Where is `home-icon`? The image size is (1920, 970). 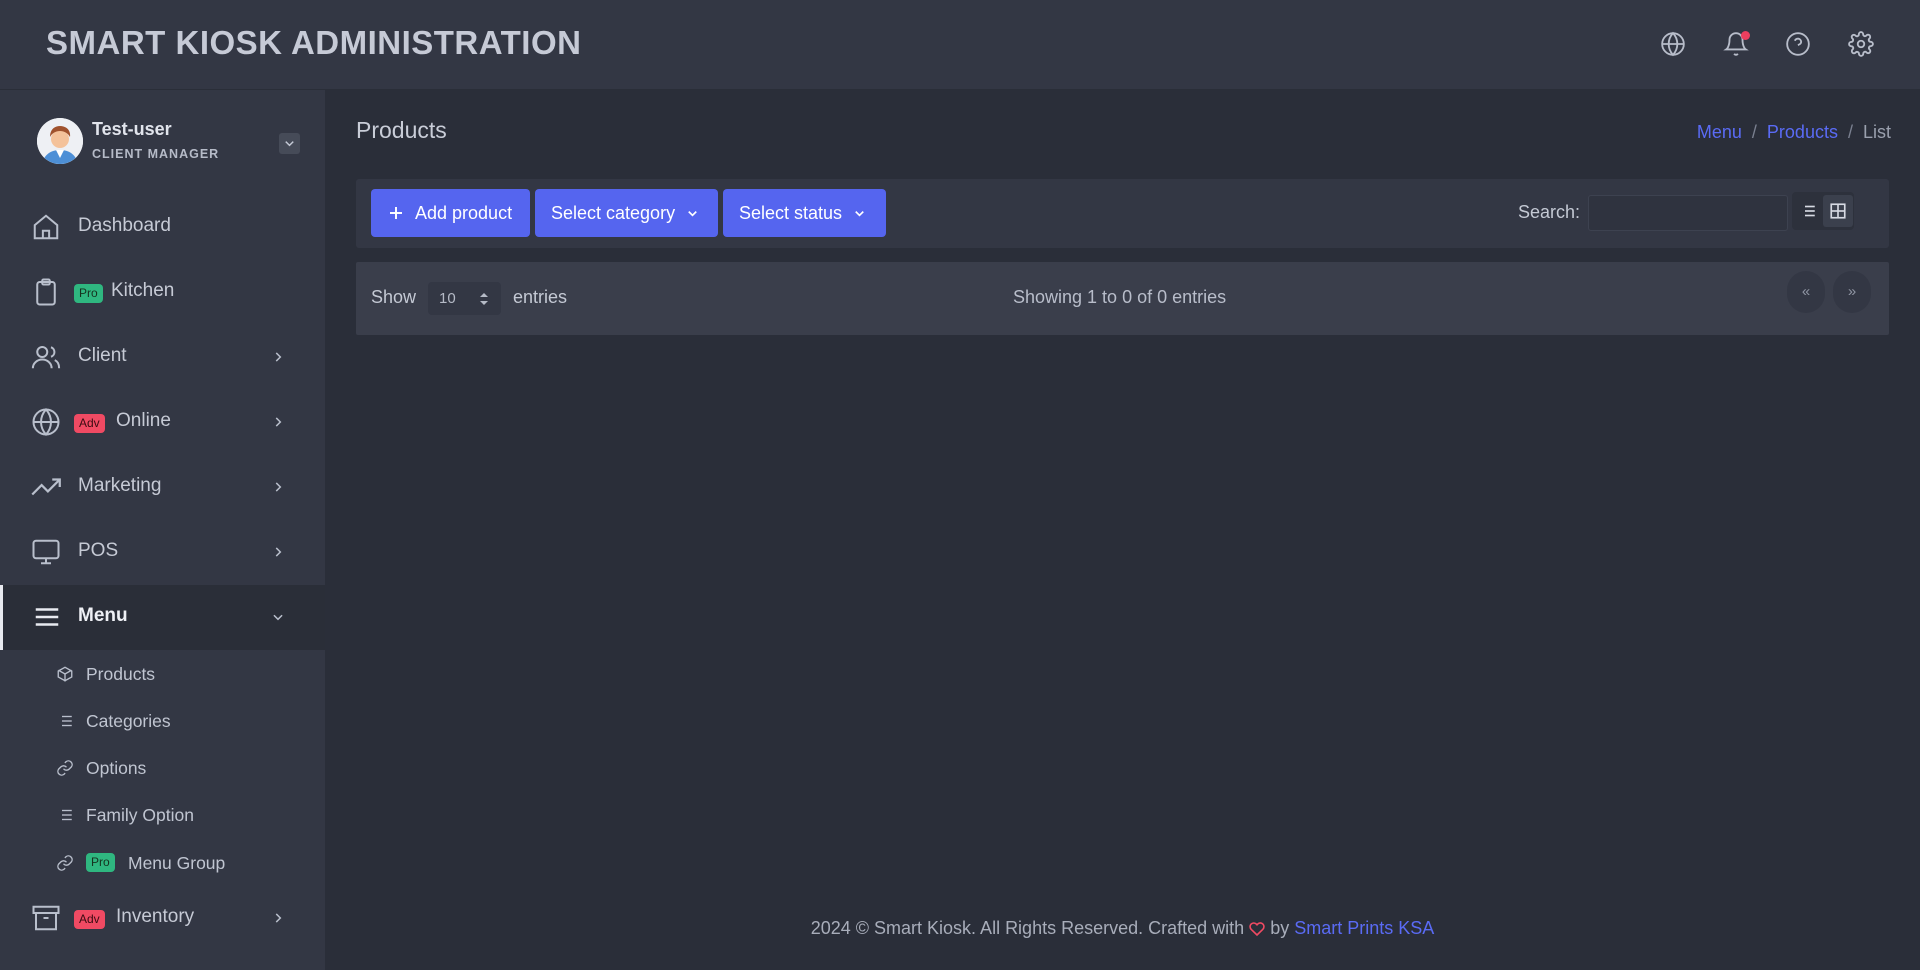
home-icon is located at coordinates (46, 227).